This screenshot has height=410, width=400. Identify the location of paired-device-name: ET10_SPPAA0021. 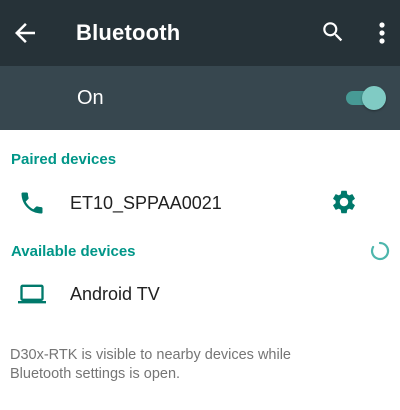
(146, 203).